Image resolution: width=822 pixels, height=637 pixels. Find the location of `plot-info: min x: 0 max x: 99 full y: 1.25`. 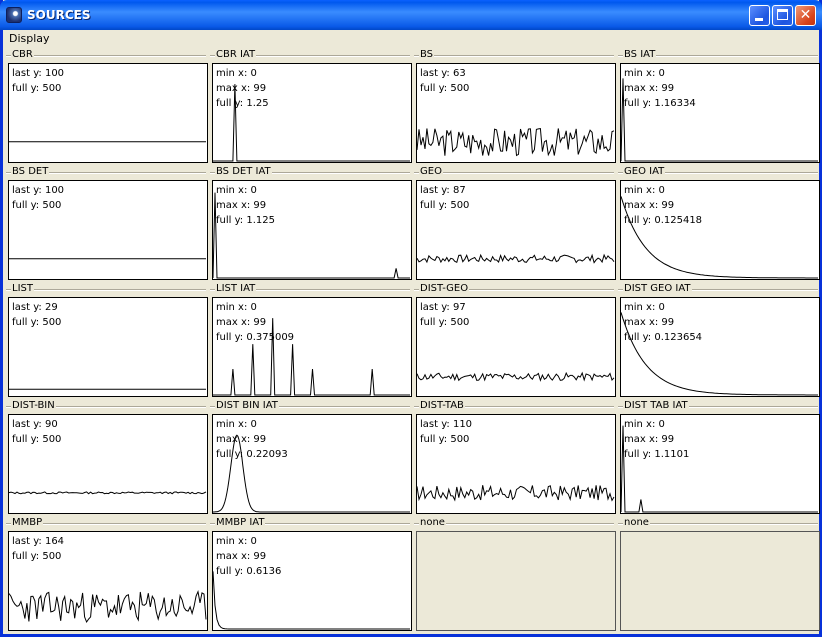

plot-info: min x: 0 max x: 99 full y: 1.25 is located at coordinates (242, 88).